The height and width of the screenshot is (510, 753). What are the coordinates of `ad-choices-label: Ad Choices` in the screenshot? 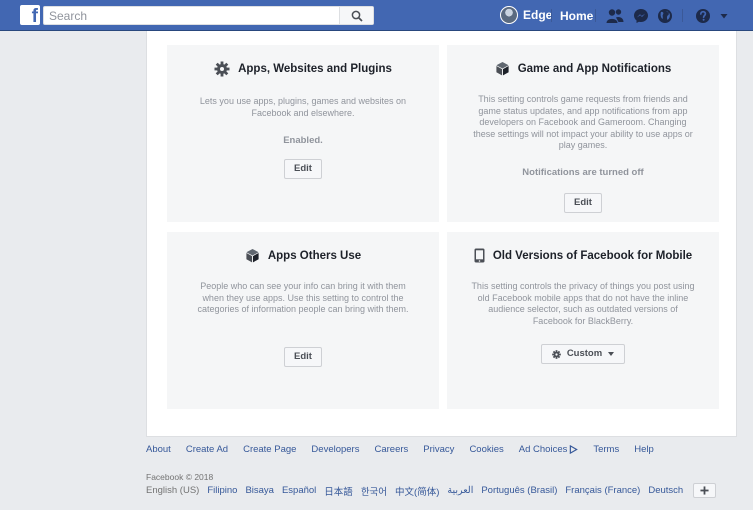 It's located at (543, 449).